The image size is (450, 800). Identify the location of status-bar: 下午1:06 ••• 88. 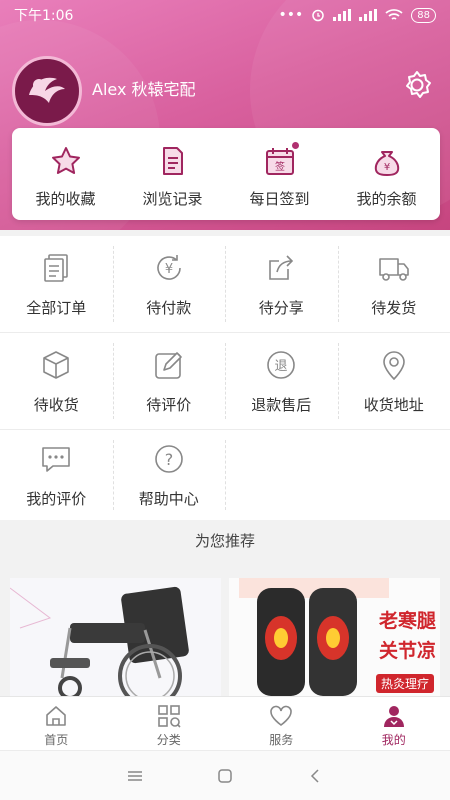
(225, 15).